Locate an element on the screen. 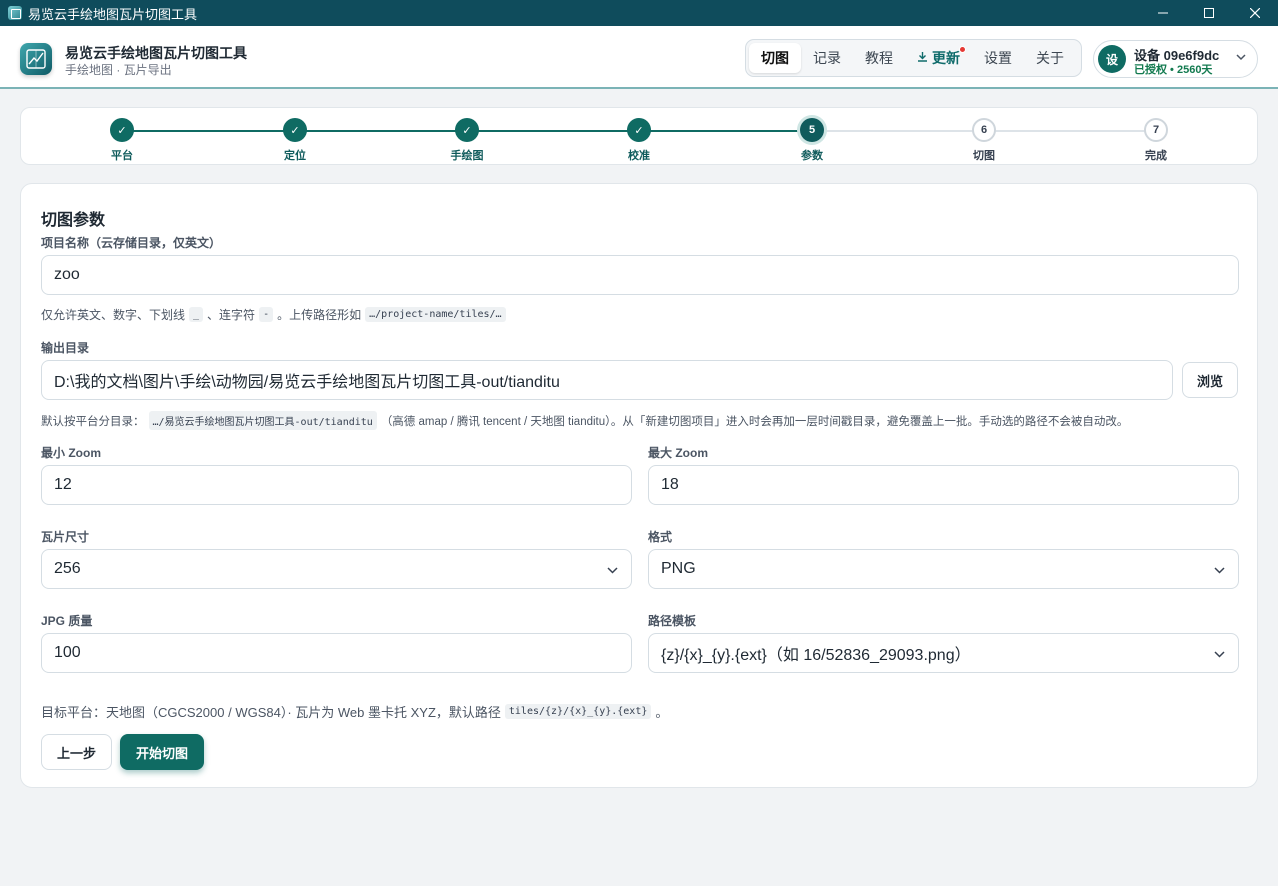 This screenshot has width=1278, height=886. step-number: 5 is located at coordinates (812, 130).